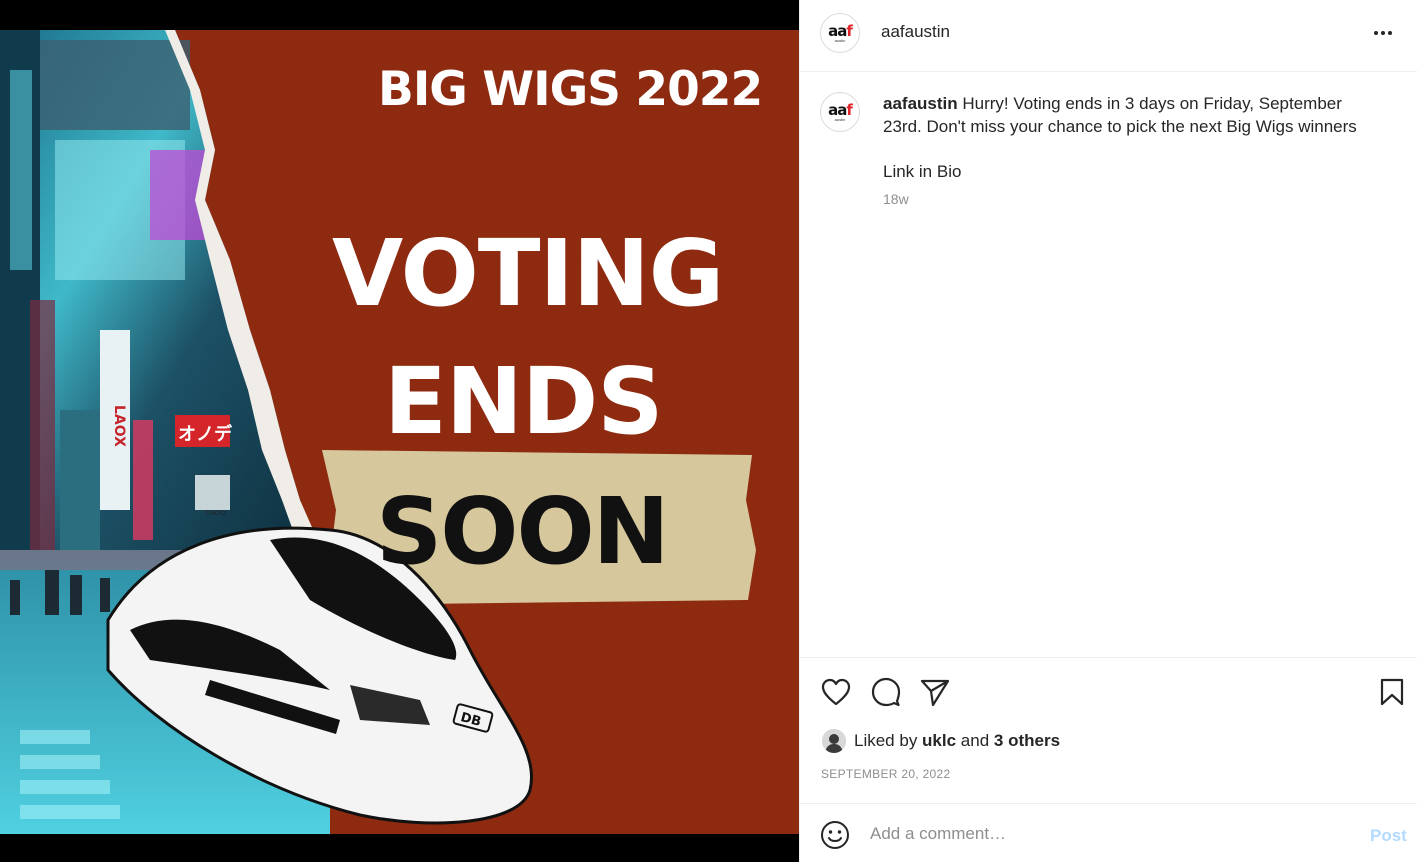  I want to click on post-date: SEPTEMBER 20, 2022, so click(885, 774).